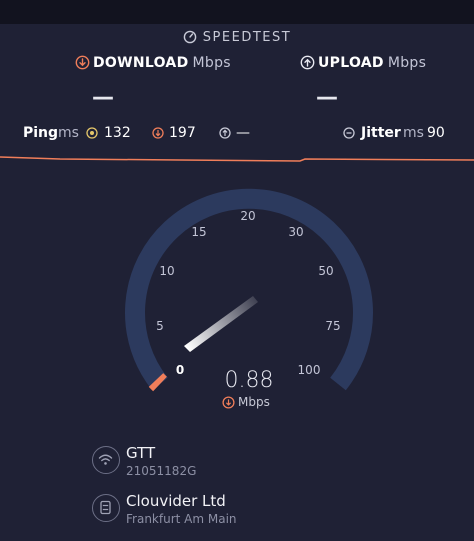 This screenshot has height=541, width=474. I want to click on gauge-tick-0: 0, so click(180, 370).